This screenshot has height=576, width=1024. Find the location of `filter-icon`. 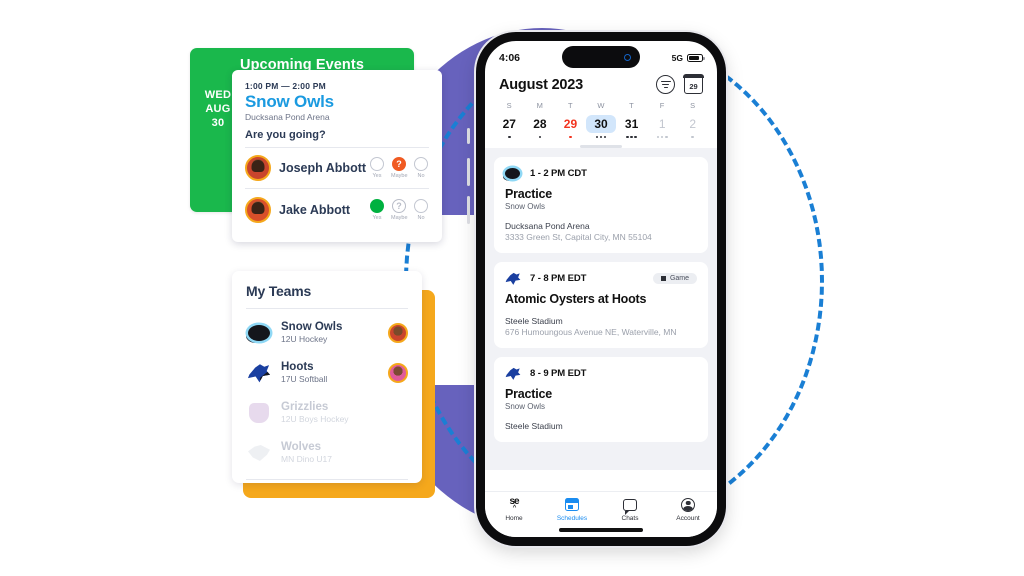

filter-icon is located at coordinates (665, 84).